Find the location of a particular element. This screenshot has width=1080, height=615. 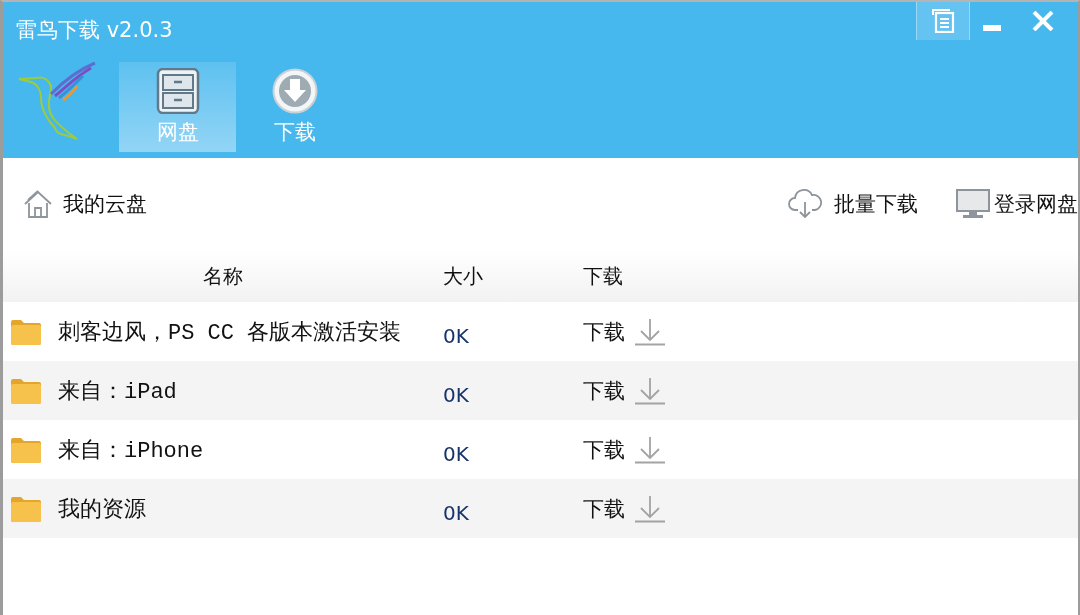

folder-name: 刺客边风，PS CC 各版本激活安装 is located at coordinates (230, 331).